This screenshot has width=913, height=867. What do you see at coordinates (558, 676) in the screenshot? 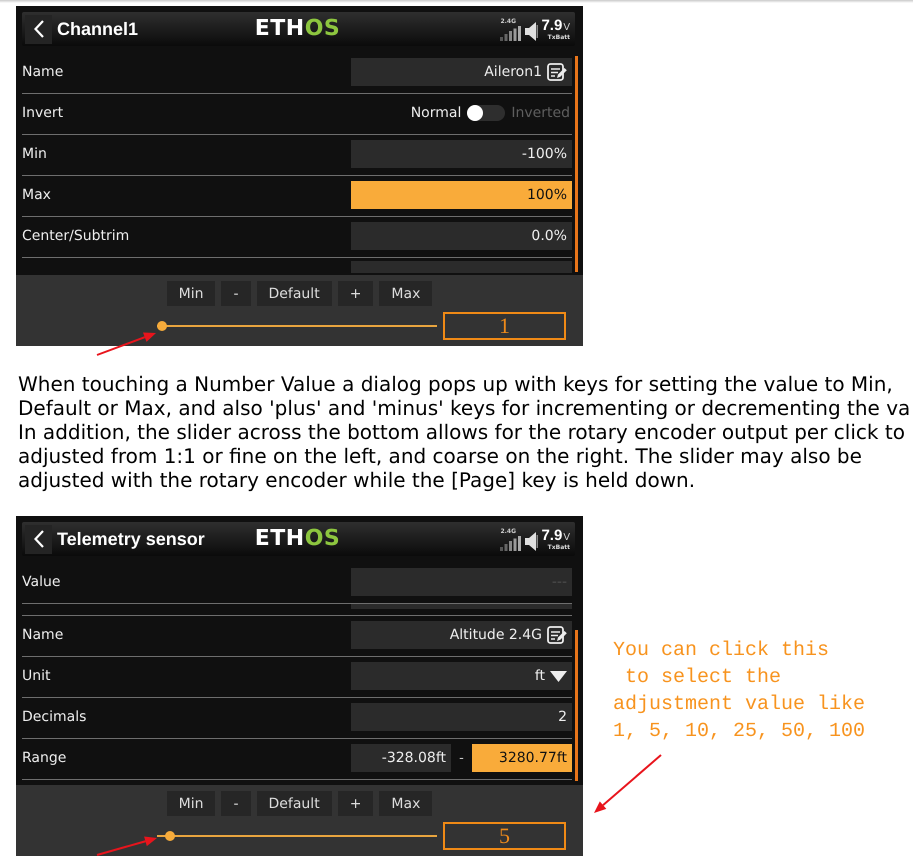
I see `caret-down-icon` at bounding box center [558, 676].